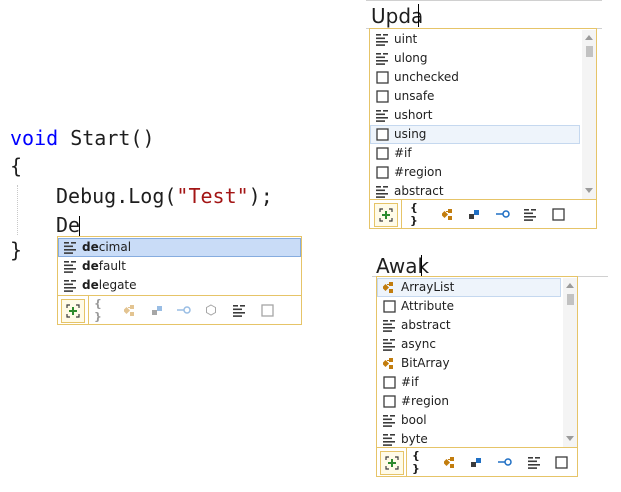 Image resolution: width=621 pixels, height=492 pixels. Describe the element at coordinates (469, 306) in the screenshot. I see `completion-item: Attribute` at that location.